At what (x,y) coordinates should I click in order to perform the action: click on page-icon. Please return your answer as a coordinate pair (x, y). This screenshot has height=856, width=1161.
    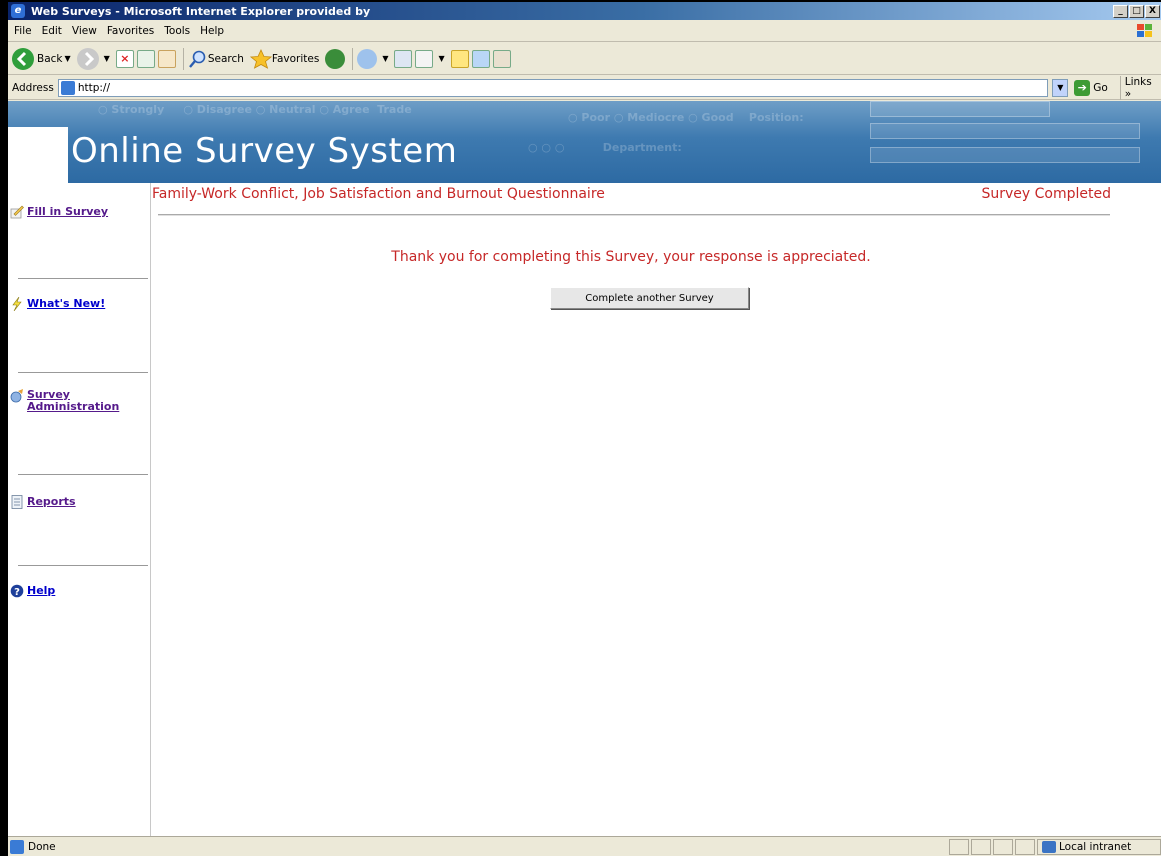
    Looking at the image, I should click on (67, 87).